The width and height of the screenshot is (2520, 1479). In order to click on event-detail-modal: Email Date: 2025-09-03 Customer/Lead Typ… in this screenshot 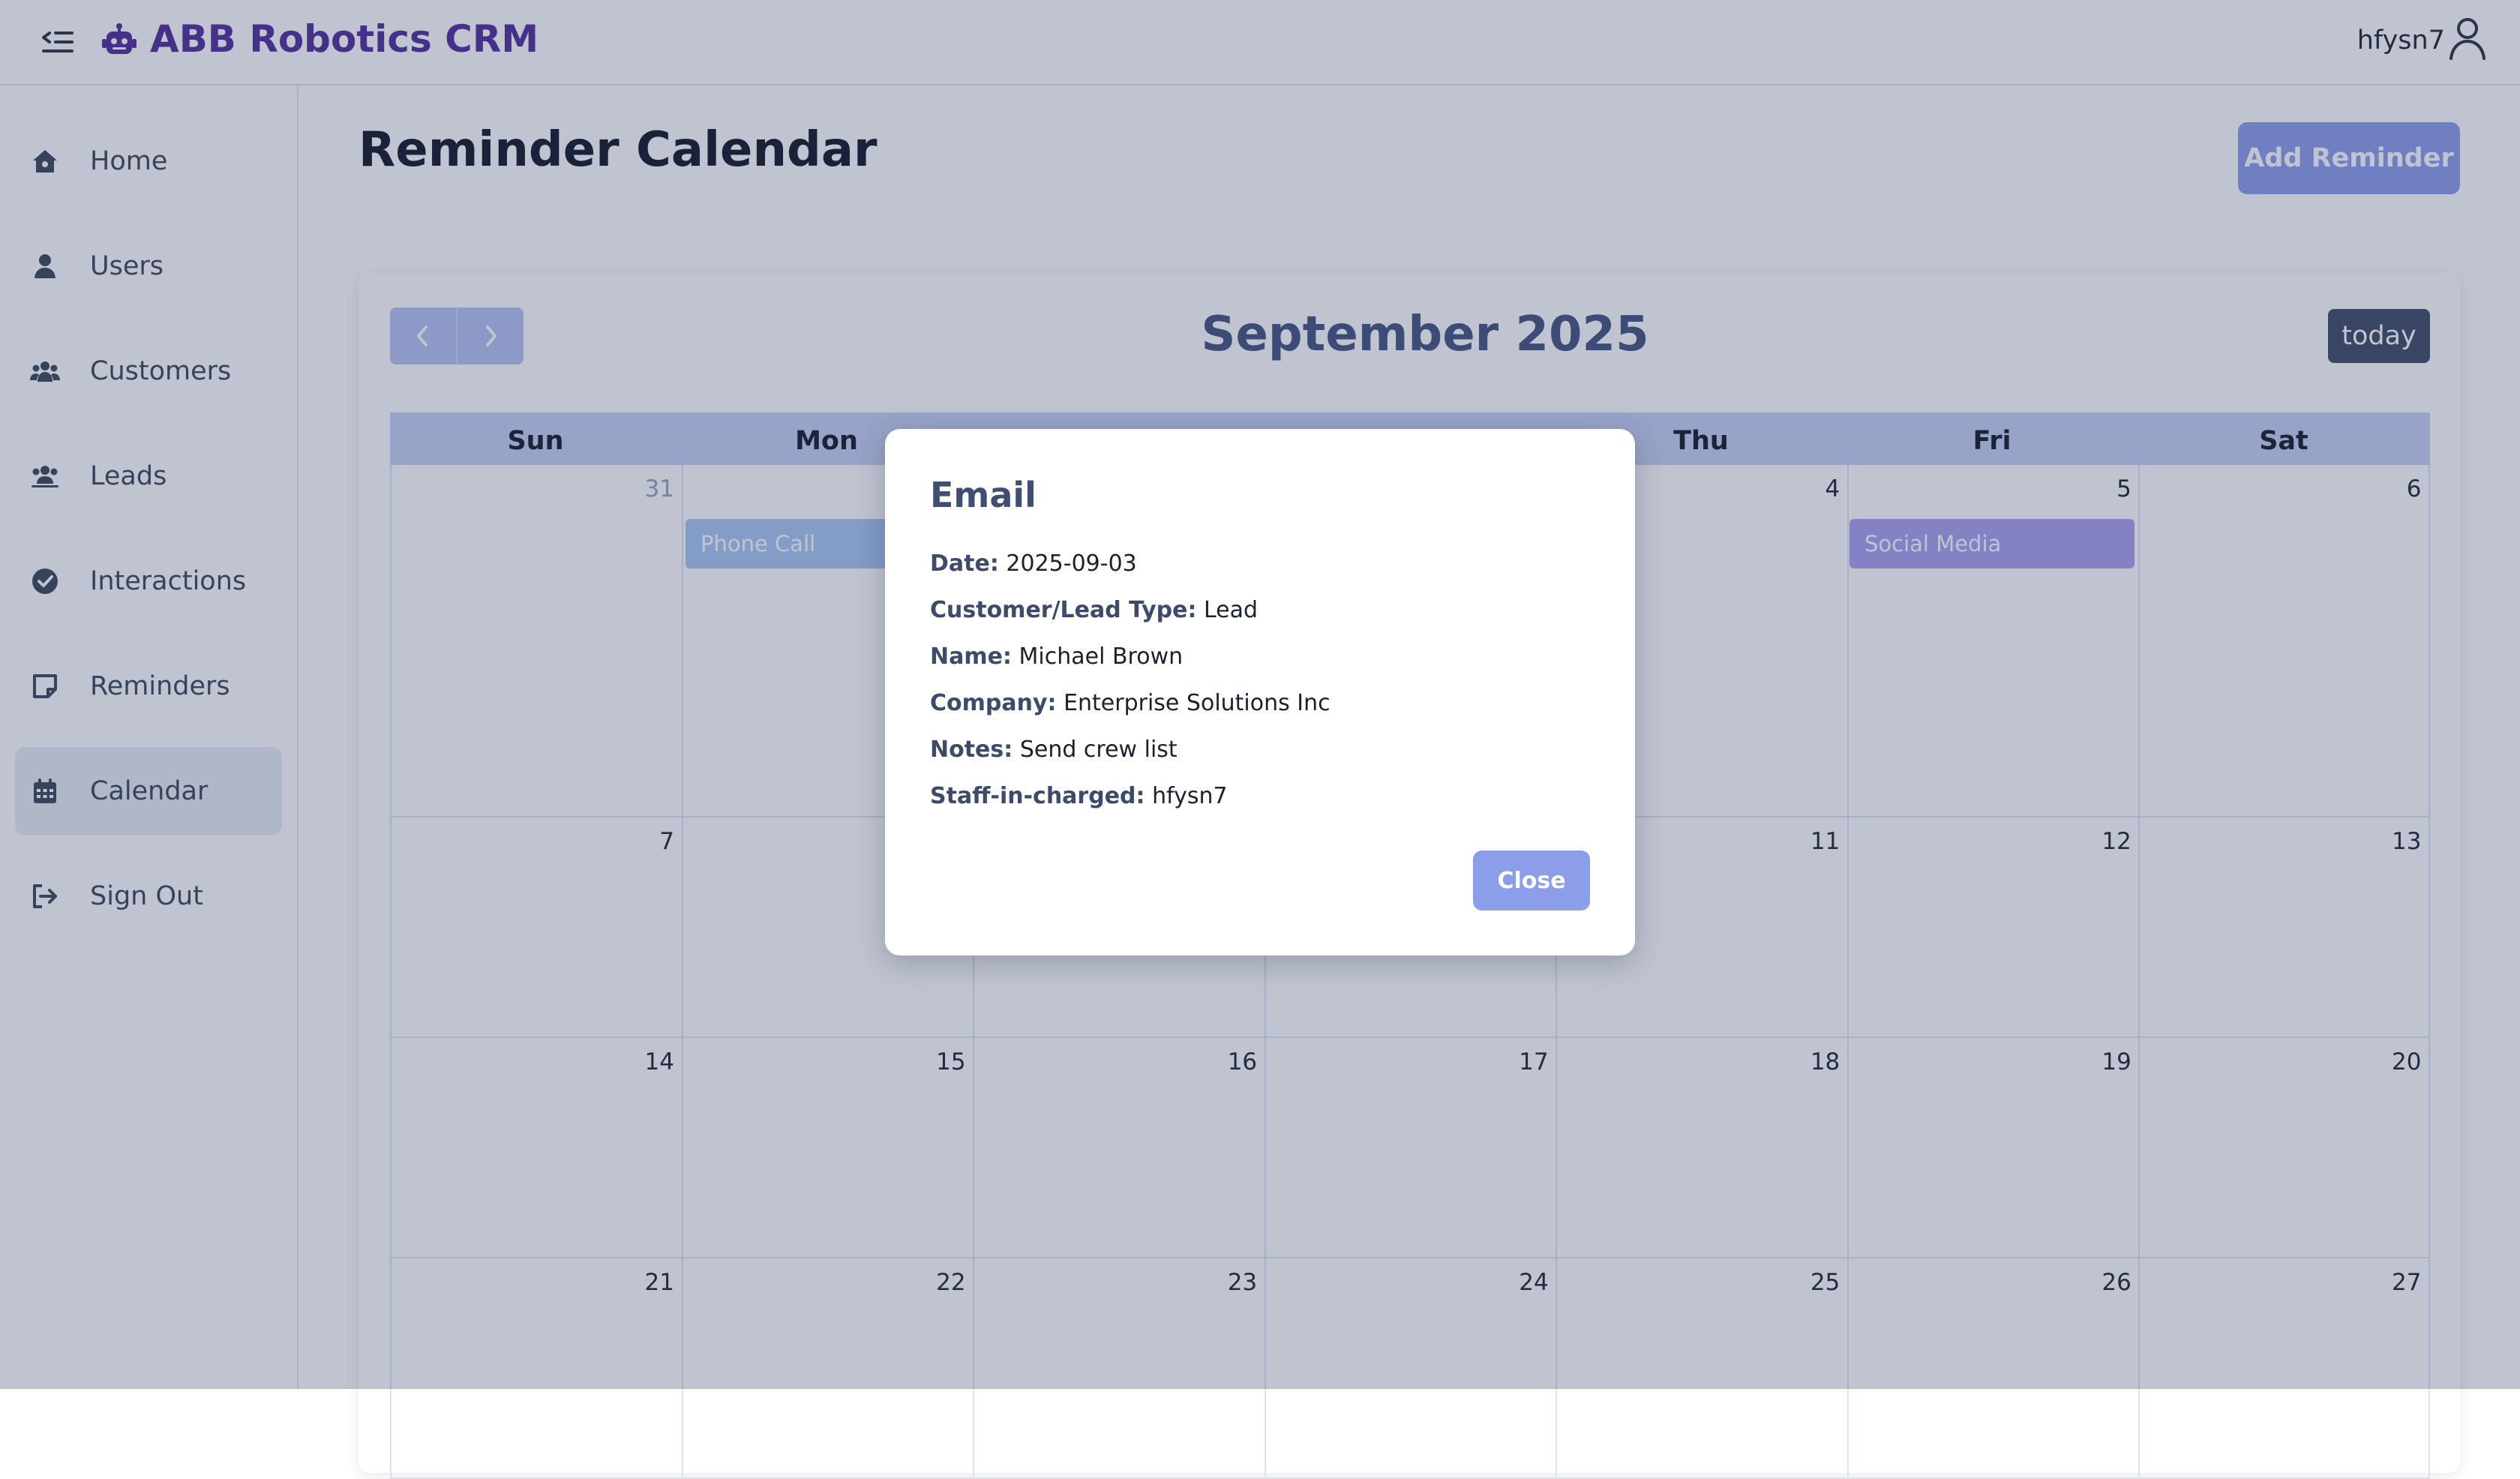, I will do `click(1260, 692)`.